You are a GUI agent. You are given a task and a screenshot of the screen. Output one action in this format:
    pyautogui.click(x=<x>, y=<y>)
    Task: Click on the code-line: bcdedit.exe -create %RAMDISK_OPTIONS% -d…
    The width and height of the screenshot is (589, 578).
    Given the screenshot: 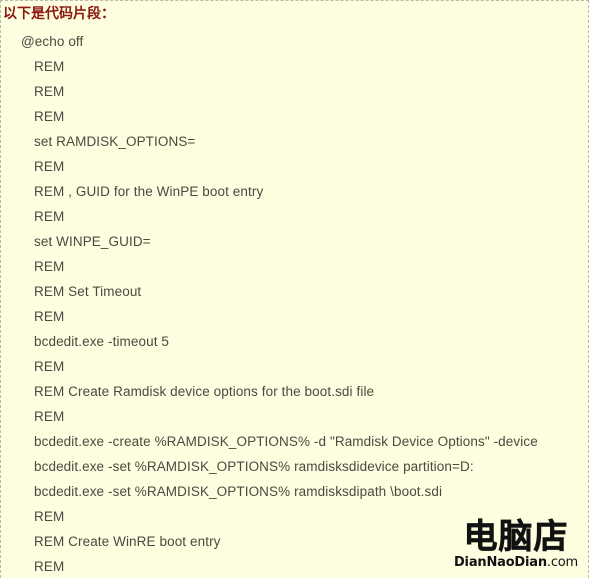 What is the action you would take?
    pyautogui.click(x=286, y=441)
    